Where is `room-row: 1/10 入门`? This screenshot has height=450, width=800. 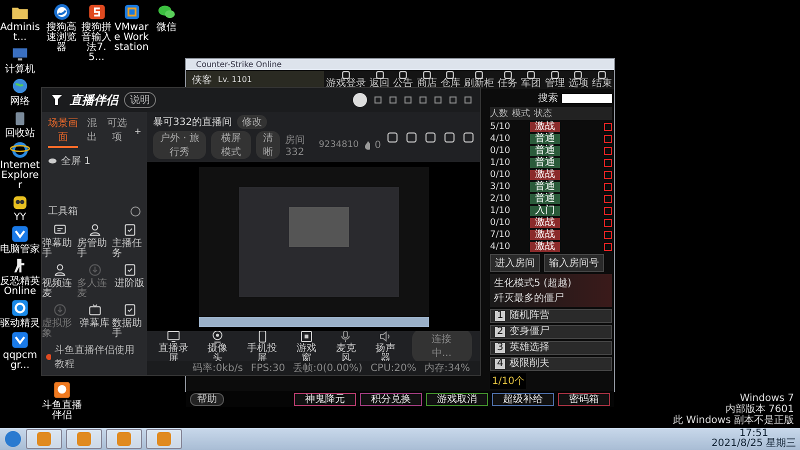
room-row: 1/10 入门 is located at coordinates (551, 211).